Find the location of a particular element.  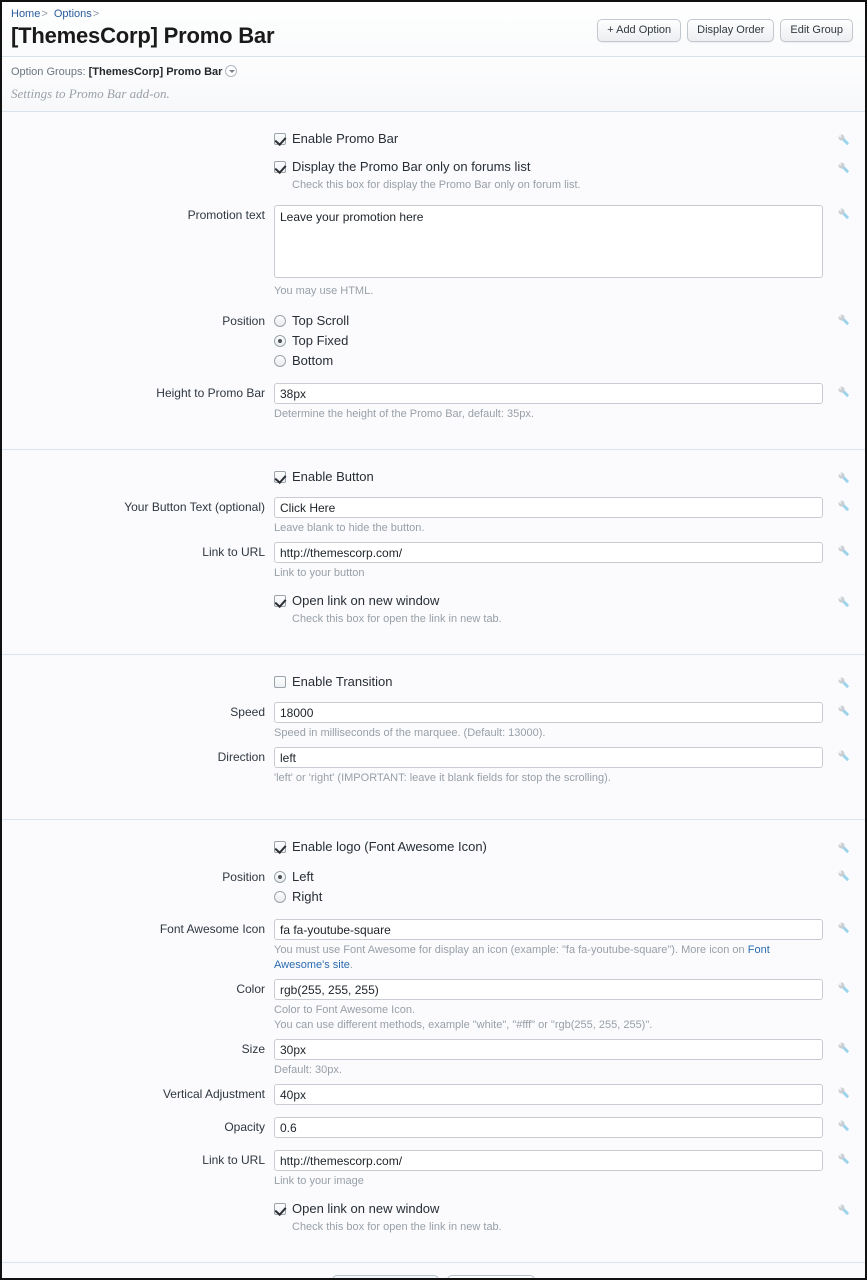

vertical-adjustment-input is located at coordinates (548, 1094).